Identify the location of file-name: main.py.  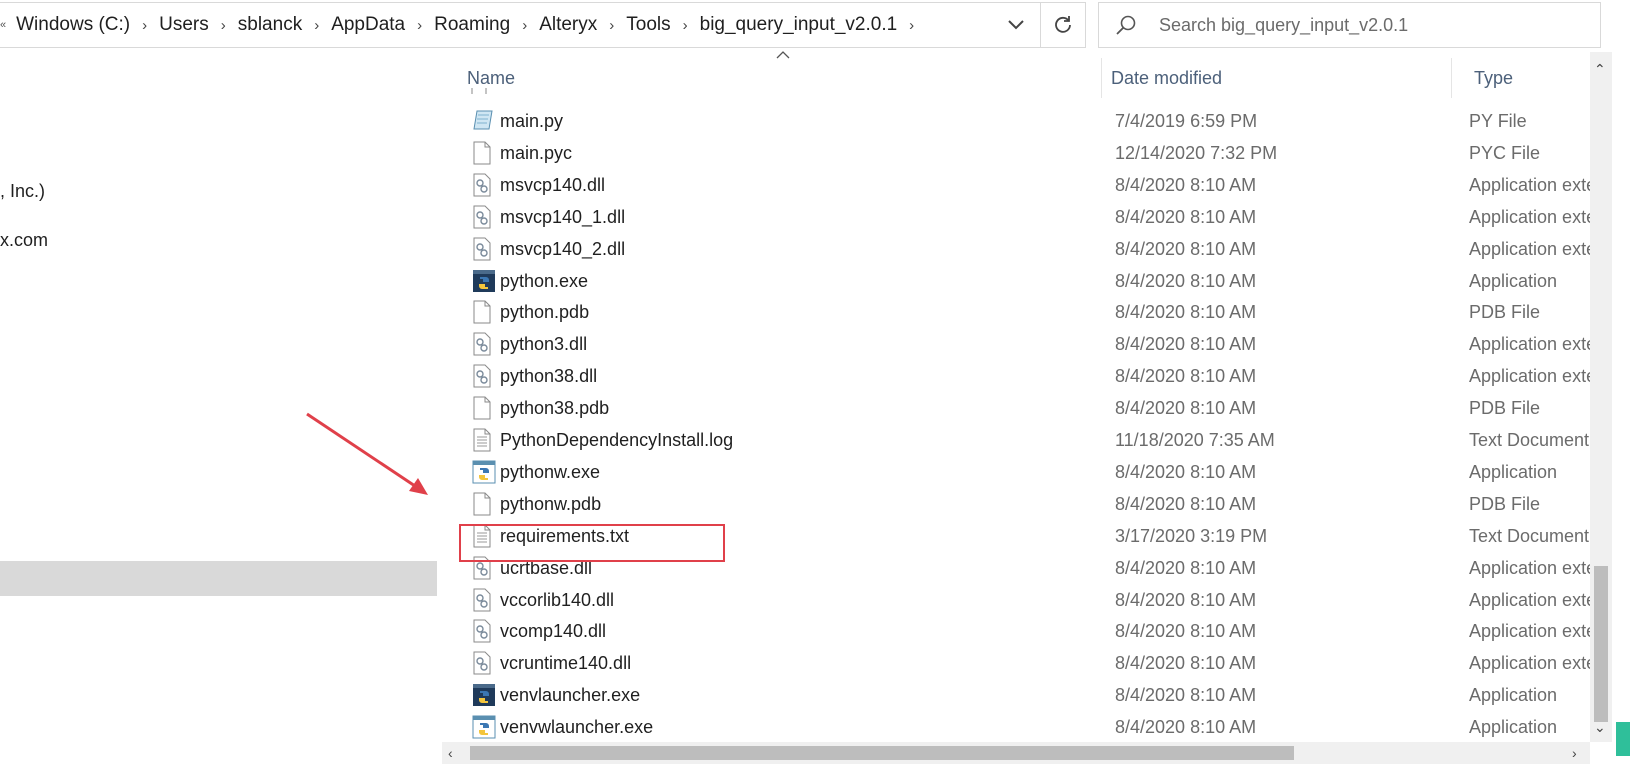
(531, 121).